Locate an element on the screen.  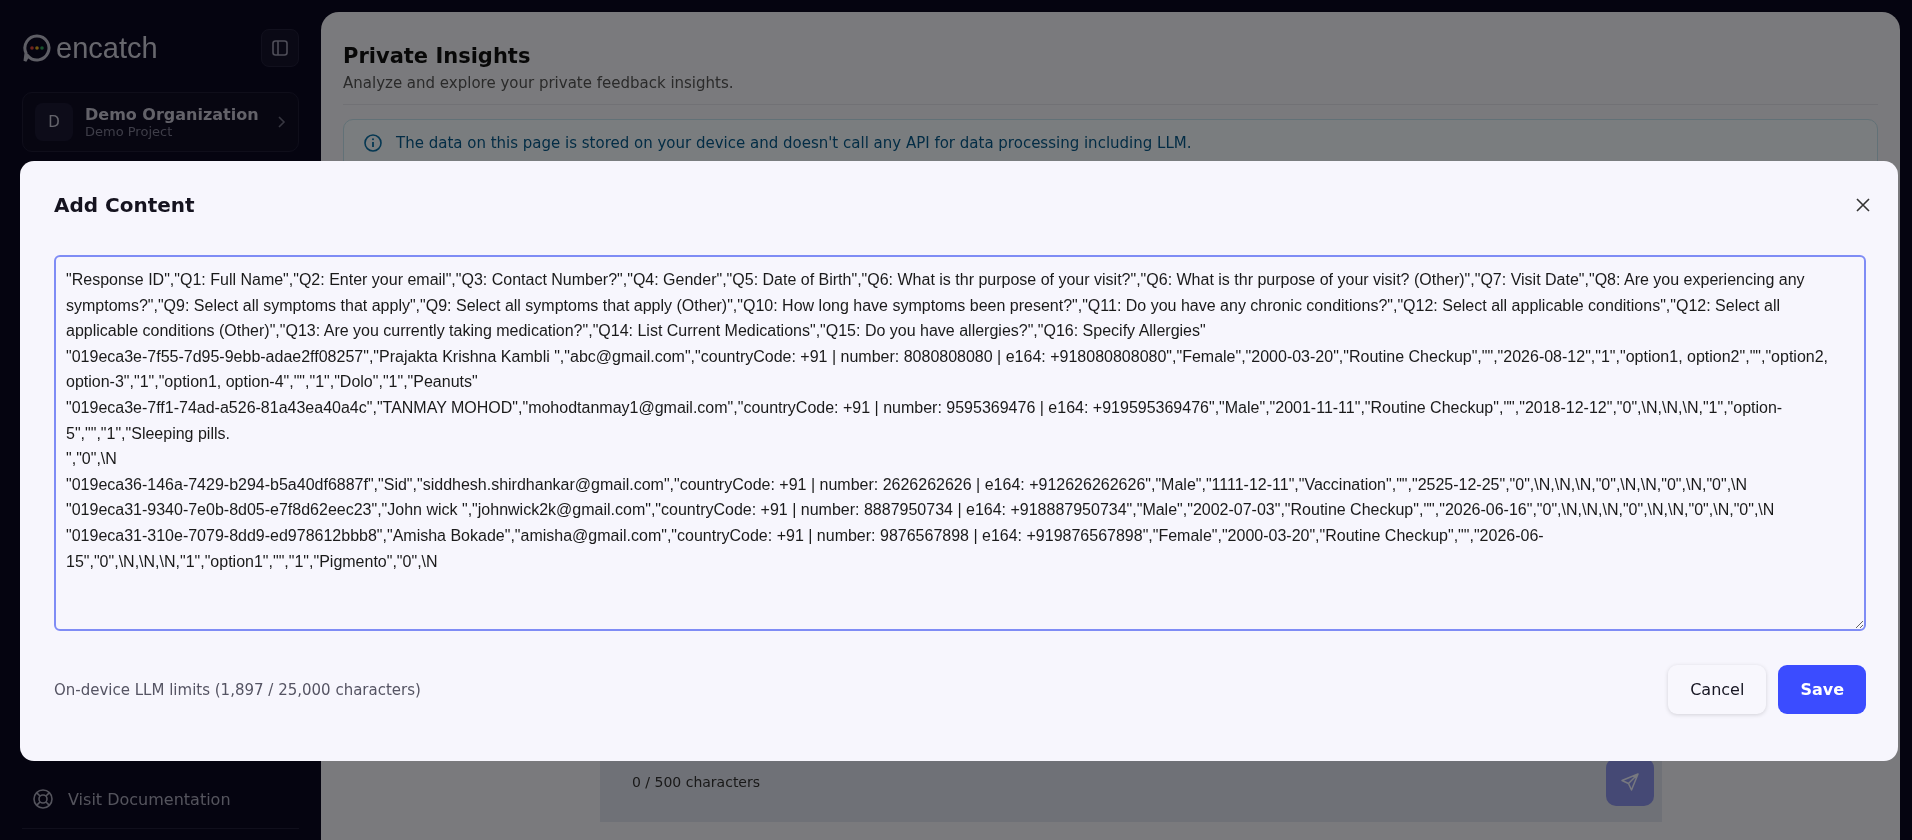
sidebar-toggle-button is located at coordinates (280, 48).